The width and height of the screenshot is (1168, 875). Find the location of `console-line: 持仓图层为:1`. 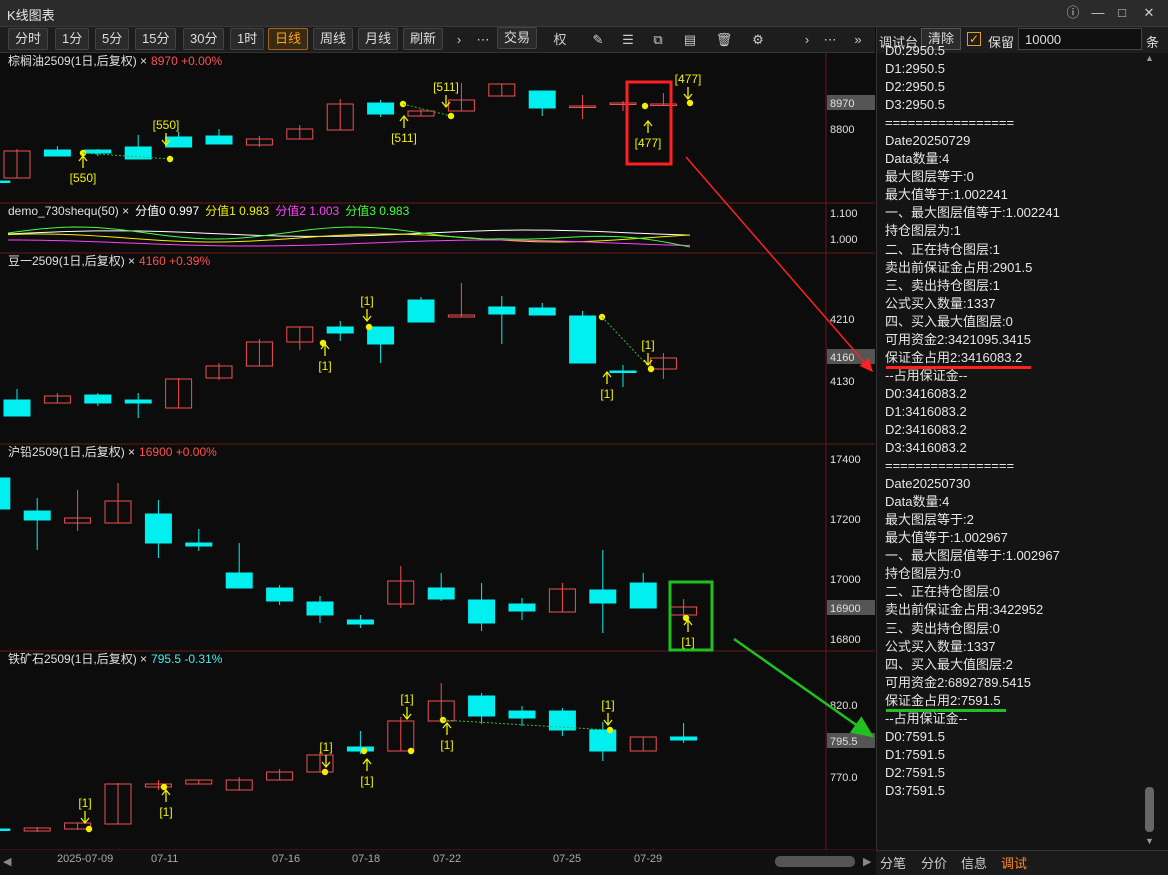

console-line: 持仓图层为:1 is located at coordinates (923, 231).